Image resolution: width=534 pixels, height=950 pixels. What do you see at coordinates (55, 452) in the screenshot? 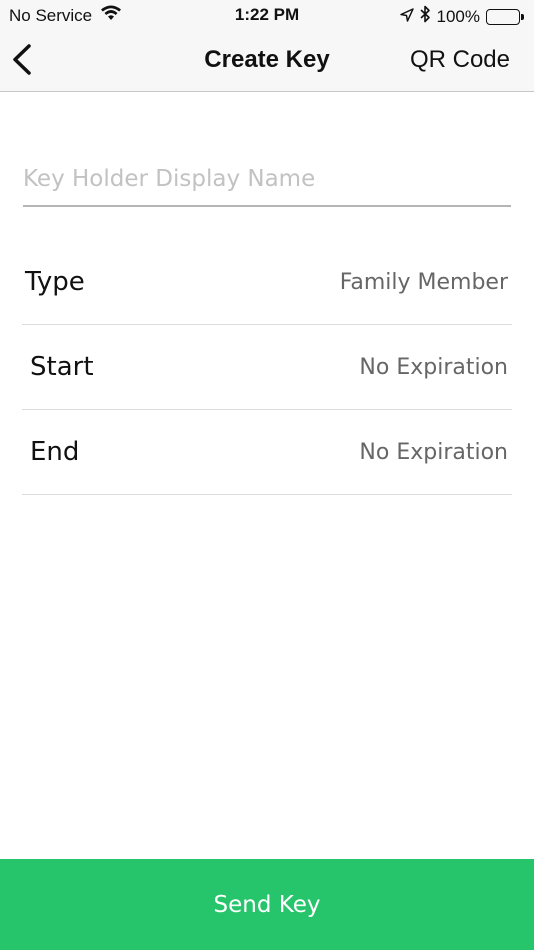
I see `end-label: End` at bounding box center [55, 452].